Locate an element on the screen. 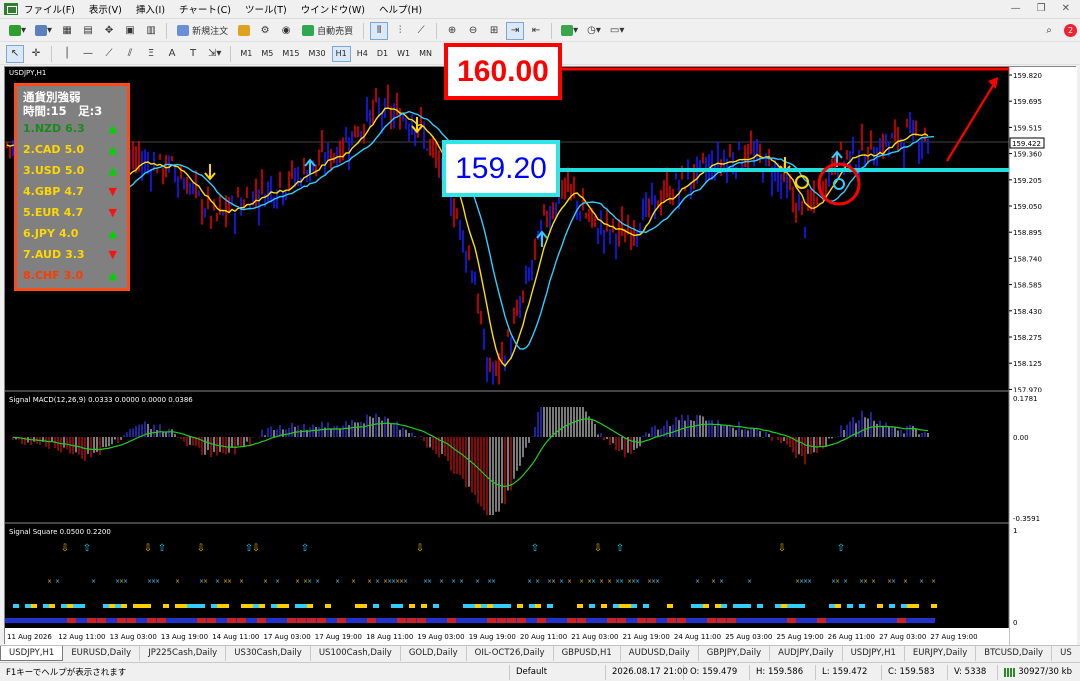 This screenshot has width=1080, height=681. periods-button: ◷▾ is located at coordinates (594, 31).